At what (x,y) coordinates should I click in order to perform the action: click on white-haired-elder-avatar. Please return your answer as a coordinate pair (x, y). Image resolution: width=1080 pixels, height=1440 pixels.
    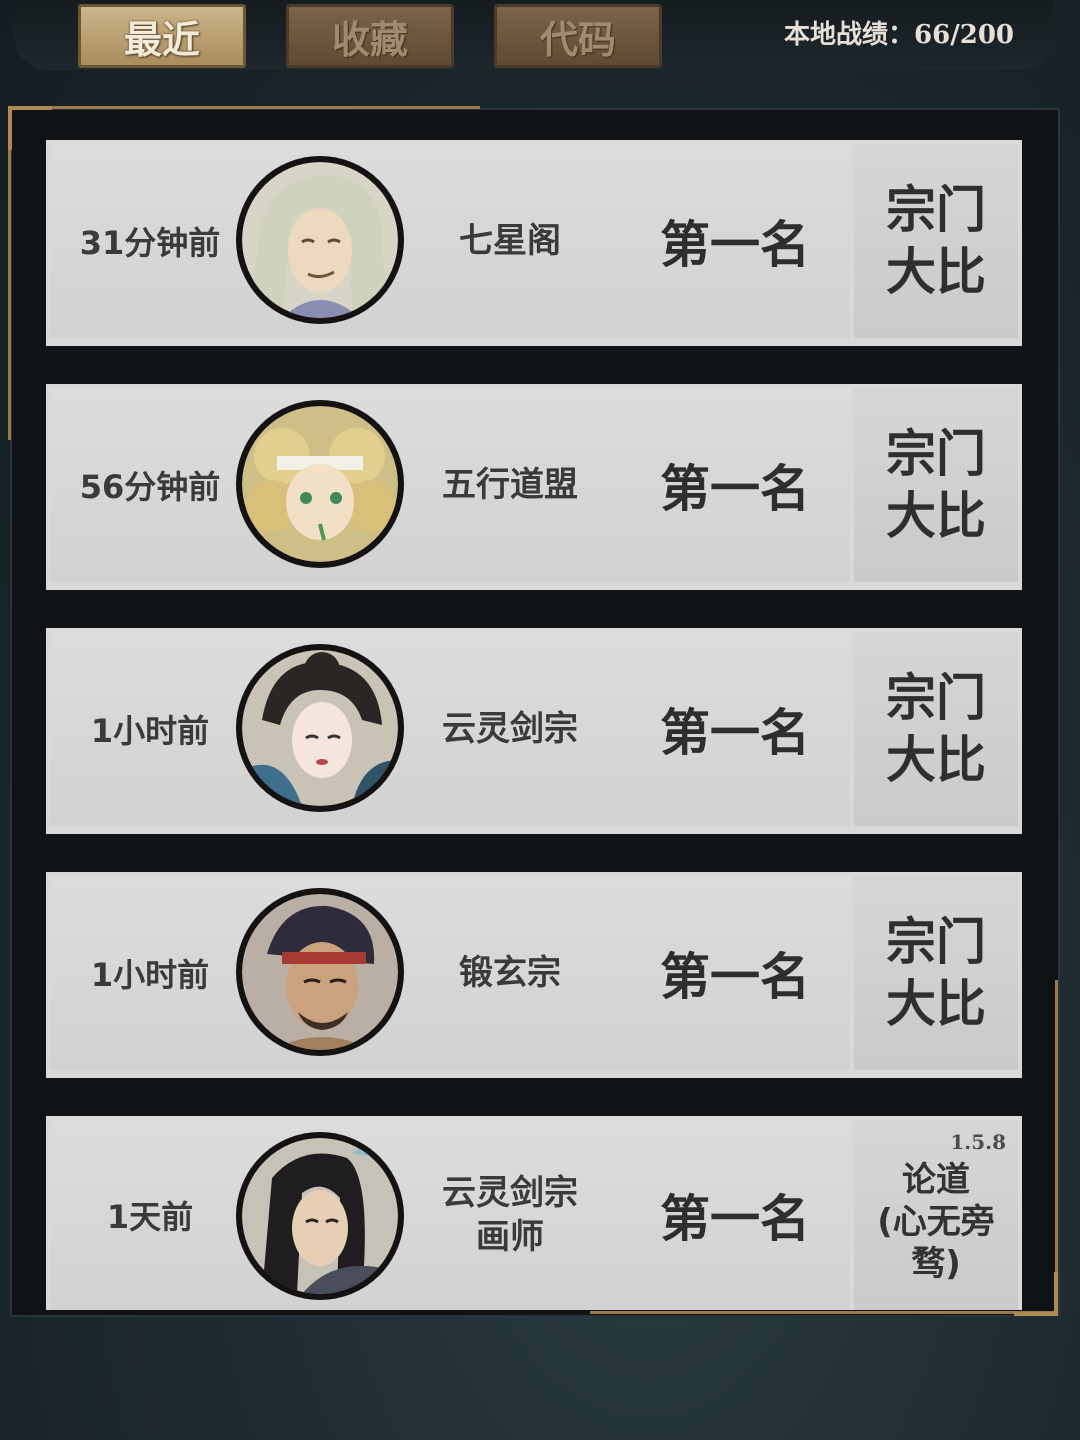
    Looking at the image, I should click on (320, 240).